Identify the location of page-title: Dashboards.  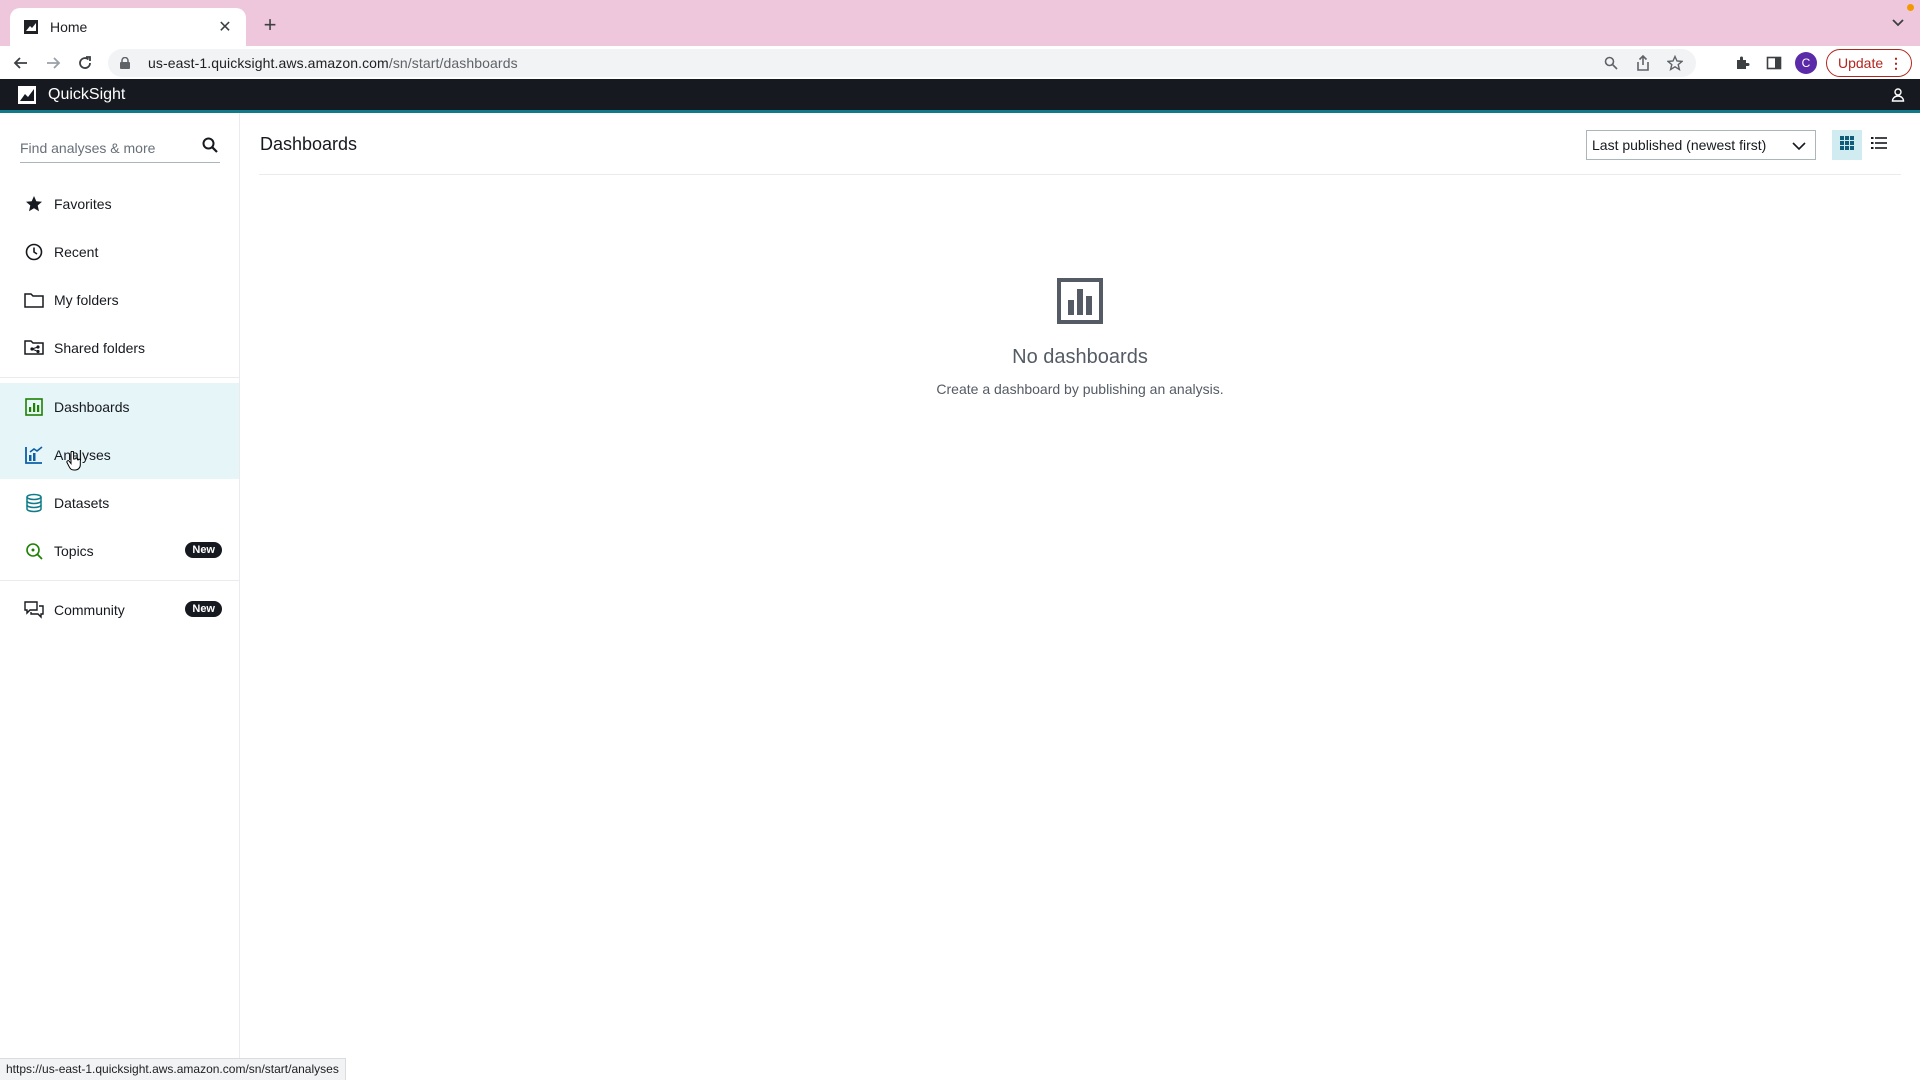
(309, 144).